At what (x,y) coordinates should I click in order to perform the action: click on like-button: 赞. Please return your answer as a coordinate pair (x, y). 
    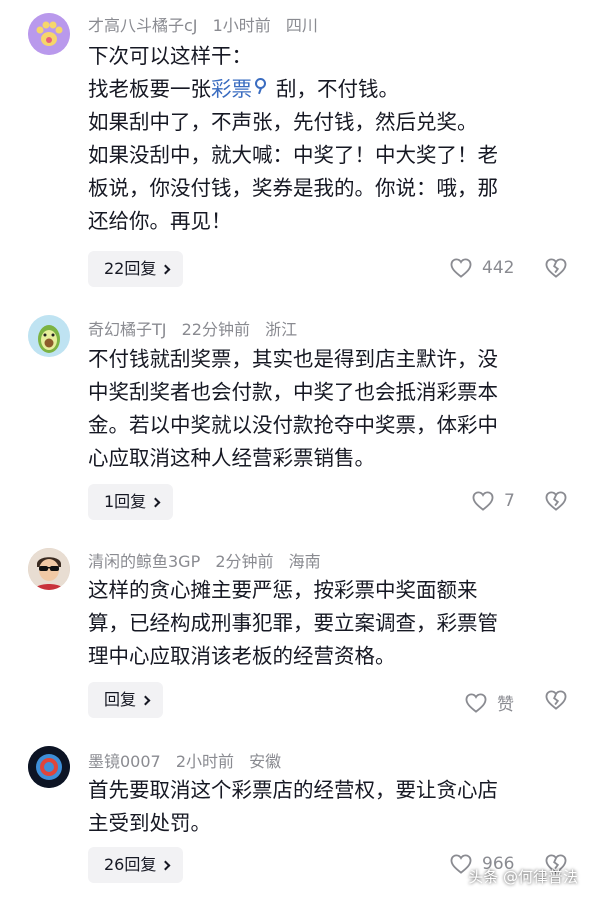
    Looking at the image, I should click on (489, 702).